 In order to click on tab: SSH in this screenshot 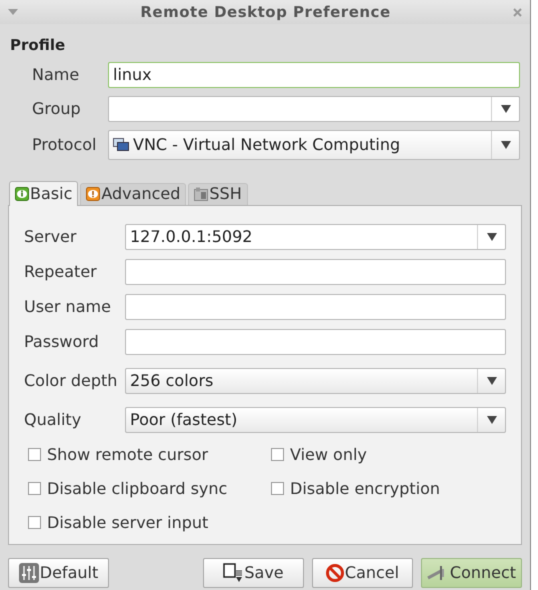, I will do `click(218, 193)`.